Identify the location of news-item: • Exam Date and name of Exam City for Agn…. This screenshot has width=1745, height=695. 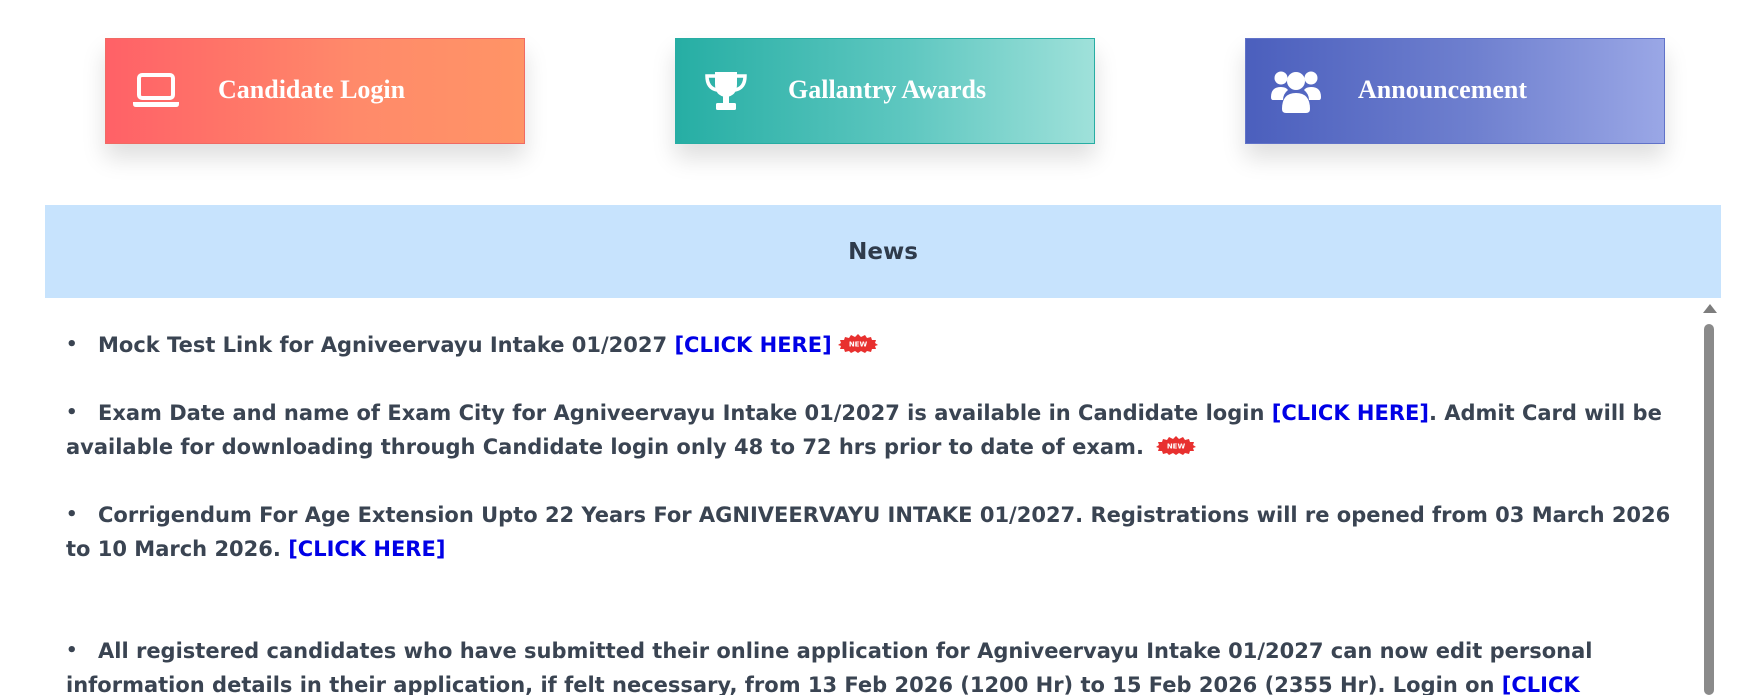
(882, 430).